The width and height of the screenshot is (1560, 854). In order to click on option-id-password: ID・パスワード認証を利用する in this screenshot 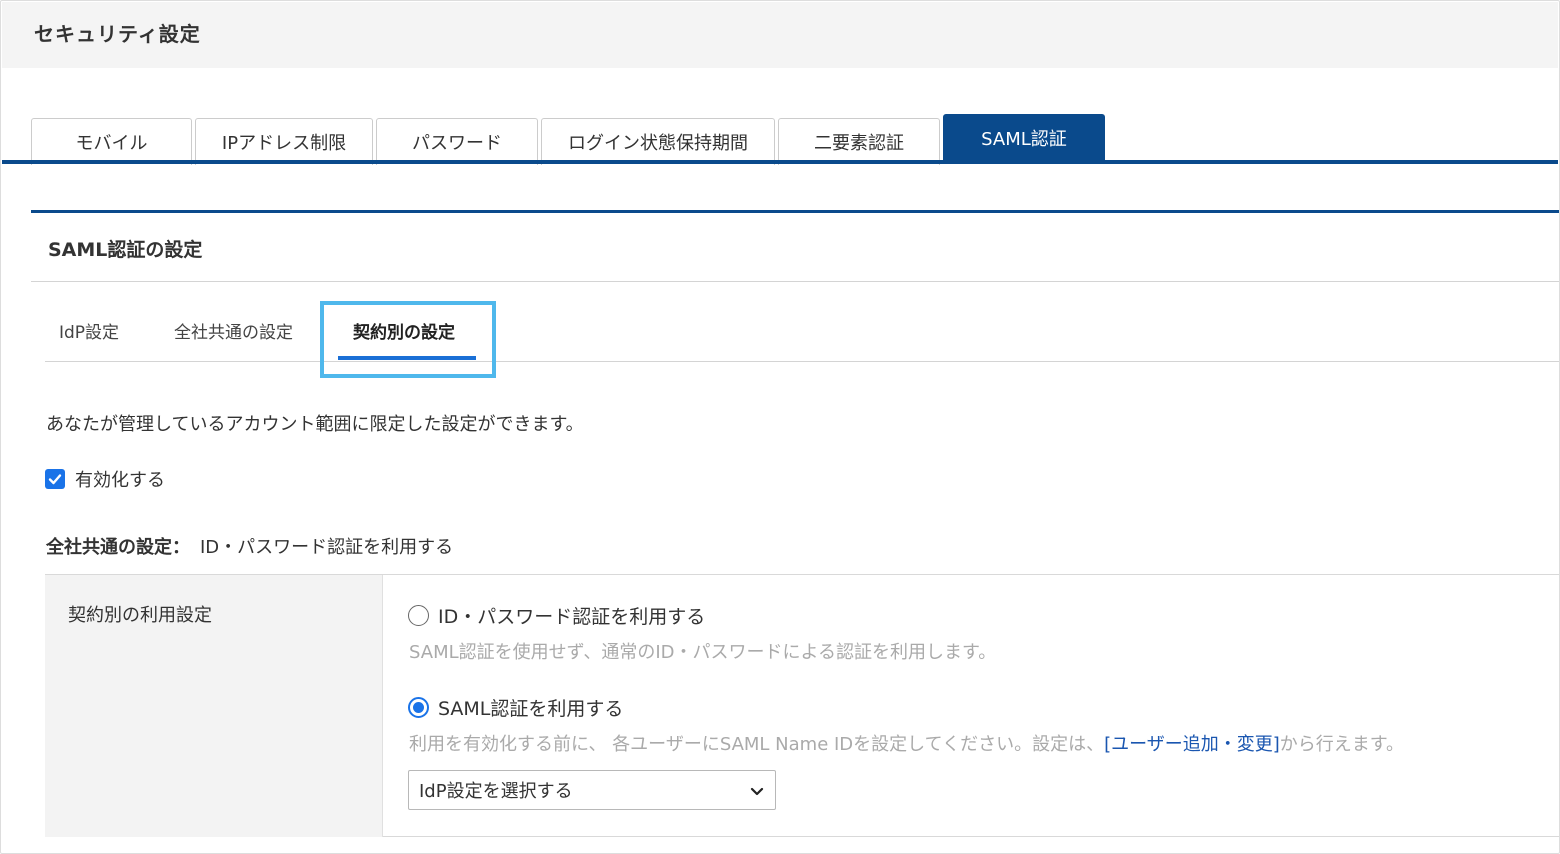, I will do `click(556, 615)`.